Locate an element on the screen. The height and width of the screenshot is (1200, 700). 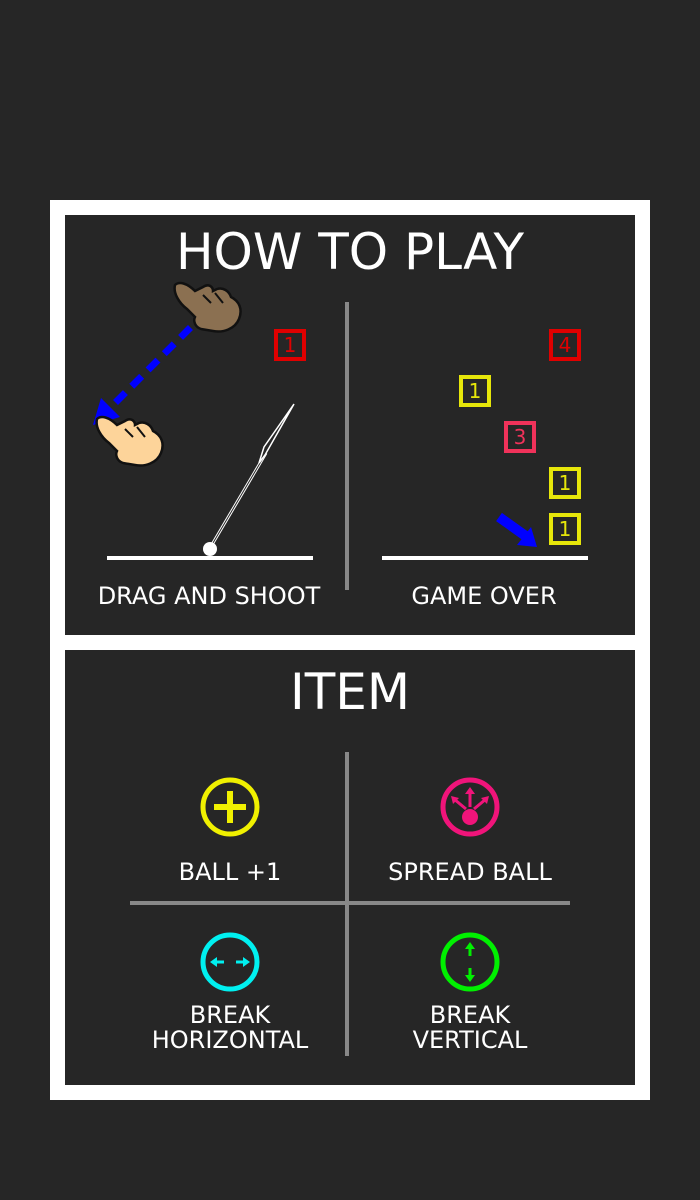
number-block: 4 is located at coordinates (565, 345).